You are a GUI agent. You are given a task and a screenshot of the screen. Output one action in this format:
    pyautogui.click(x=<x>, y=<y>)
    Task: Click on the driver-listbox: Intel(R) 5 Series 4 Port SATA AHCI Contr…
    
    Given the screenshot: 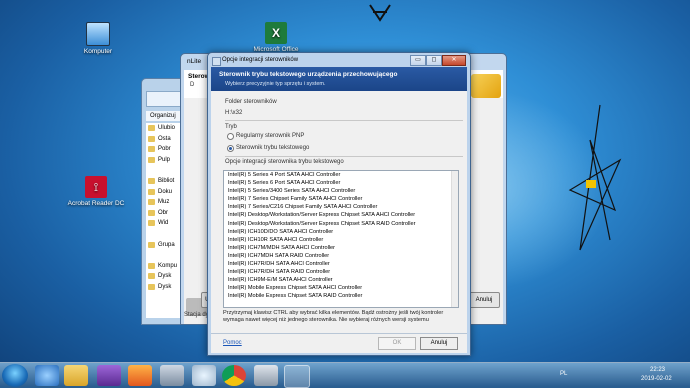 What is the action you would take?
    pyautogui.click(x=341, y=239)
    